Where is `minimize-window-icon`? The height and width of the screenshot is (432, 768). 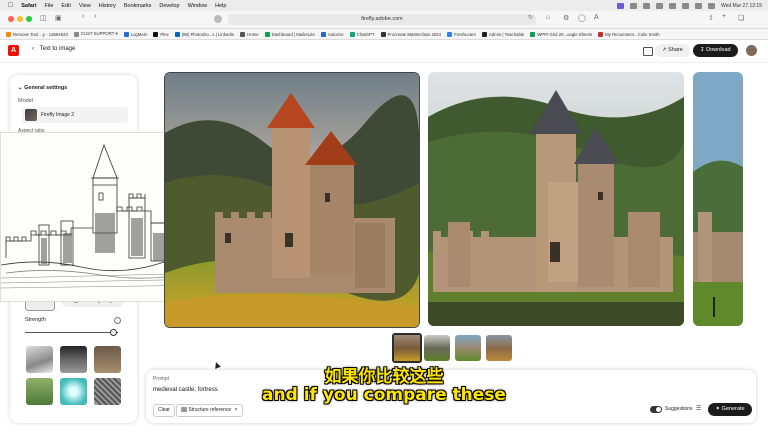 minimize-window-icon is located at coordinates (20, 19).